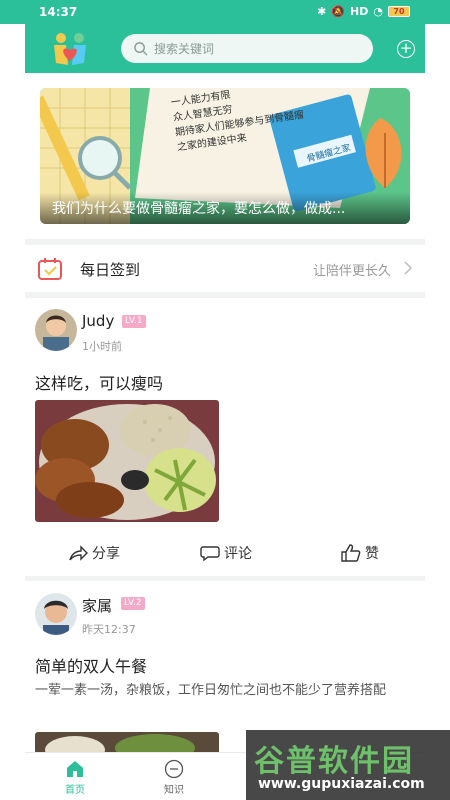 Image resolution: width=450 pixels, height=800 pixels. I want to click on search-icon, so click(141, 49).